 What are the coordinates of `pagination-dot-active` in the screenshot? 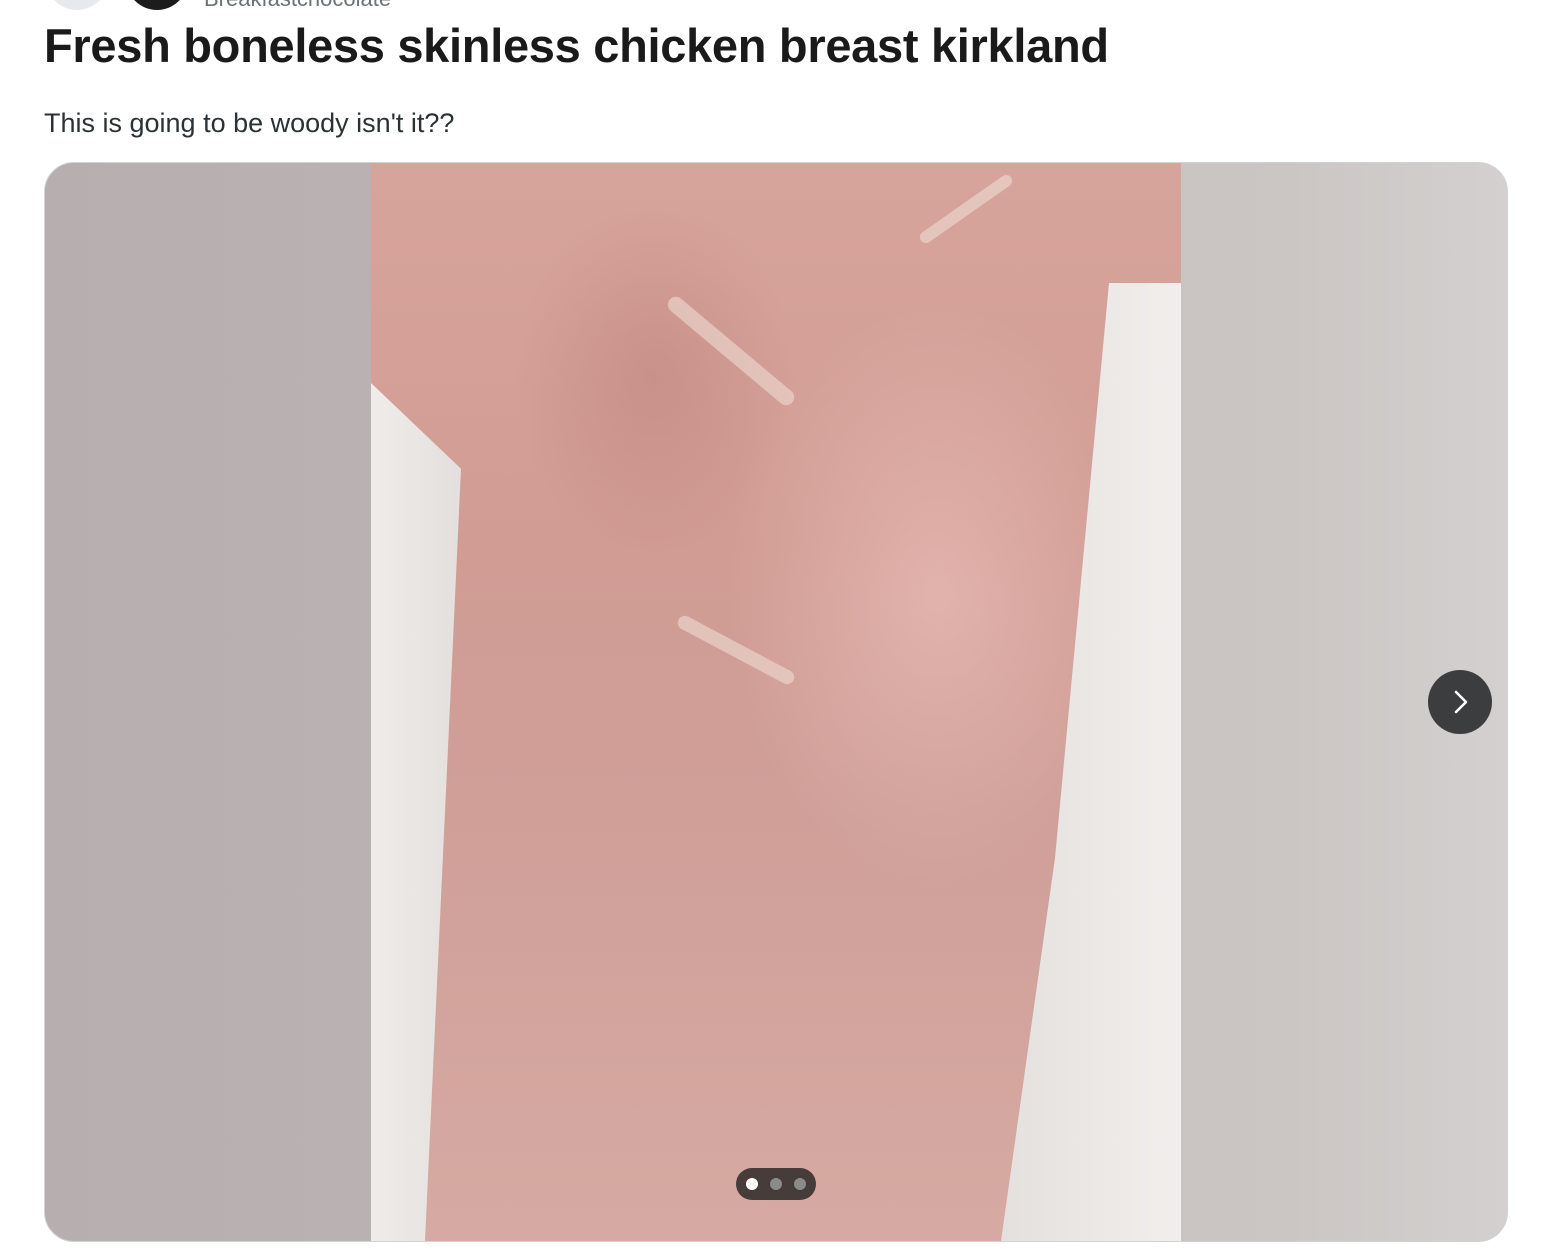 It's located at (752, 1184).